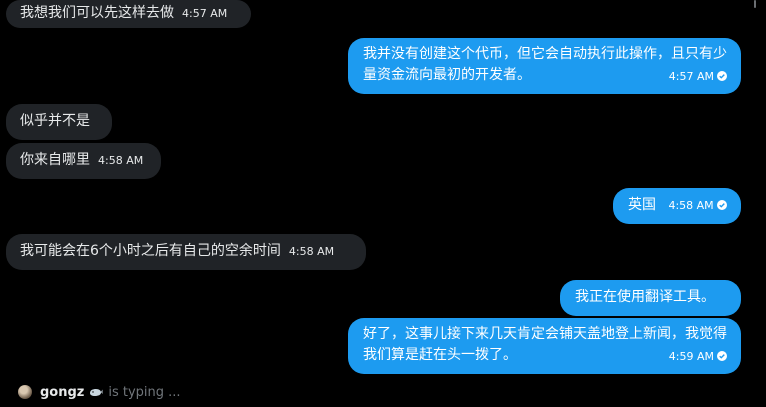 The image size is (766, 407). What do you see at coordinates (55, 160) in the screenshot?
I see `message-text: 你来自哪里` at bounding box center [55, 160].